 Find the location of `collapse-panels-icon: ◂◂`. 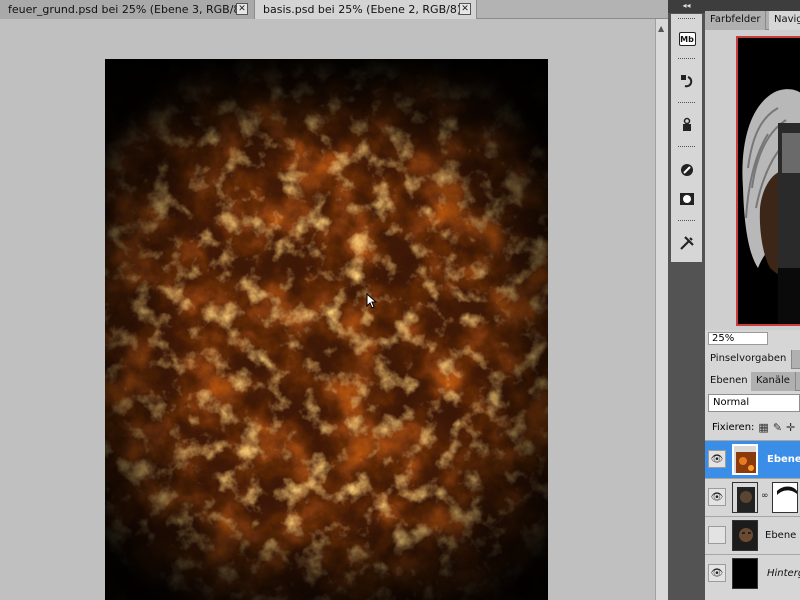

collapse-panels-icon: ◂◂ is located at coordinates (686, 6).